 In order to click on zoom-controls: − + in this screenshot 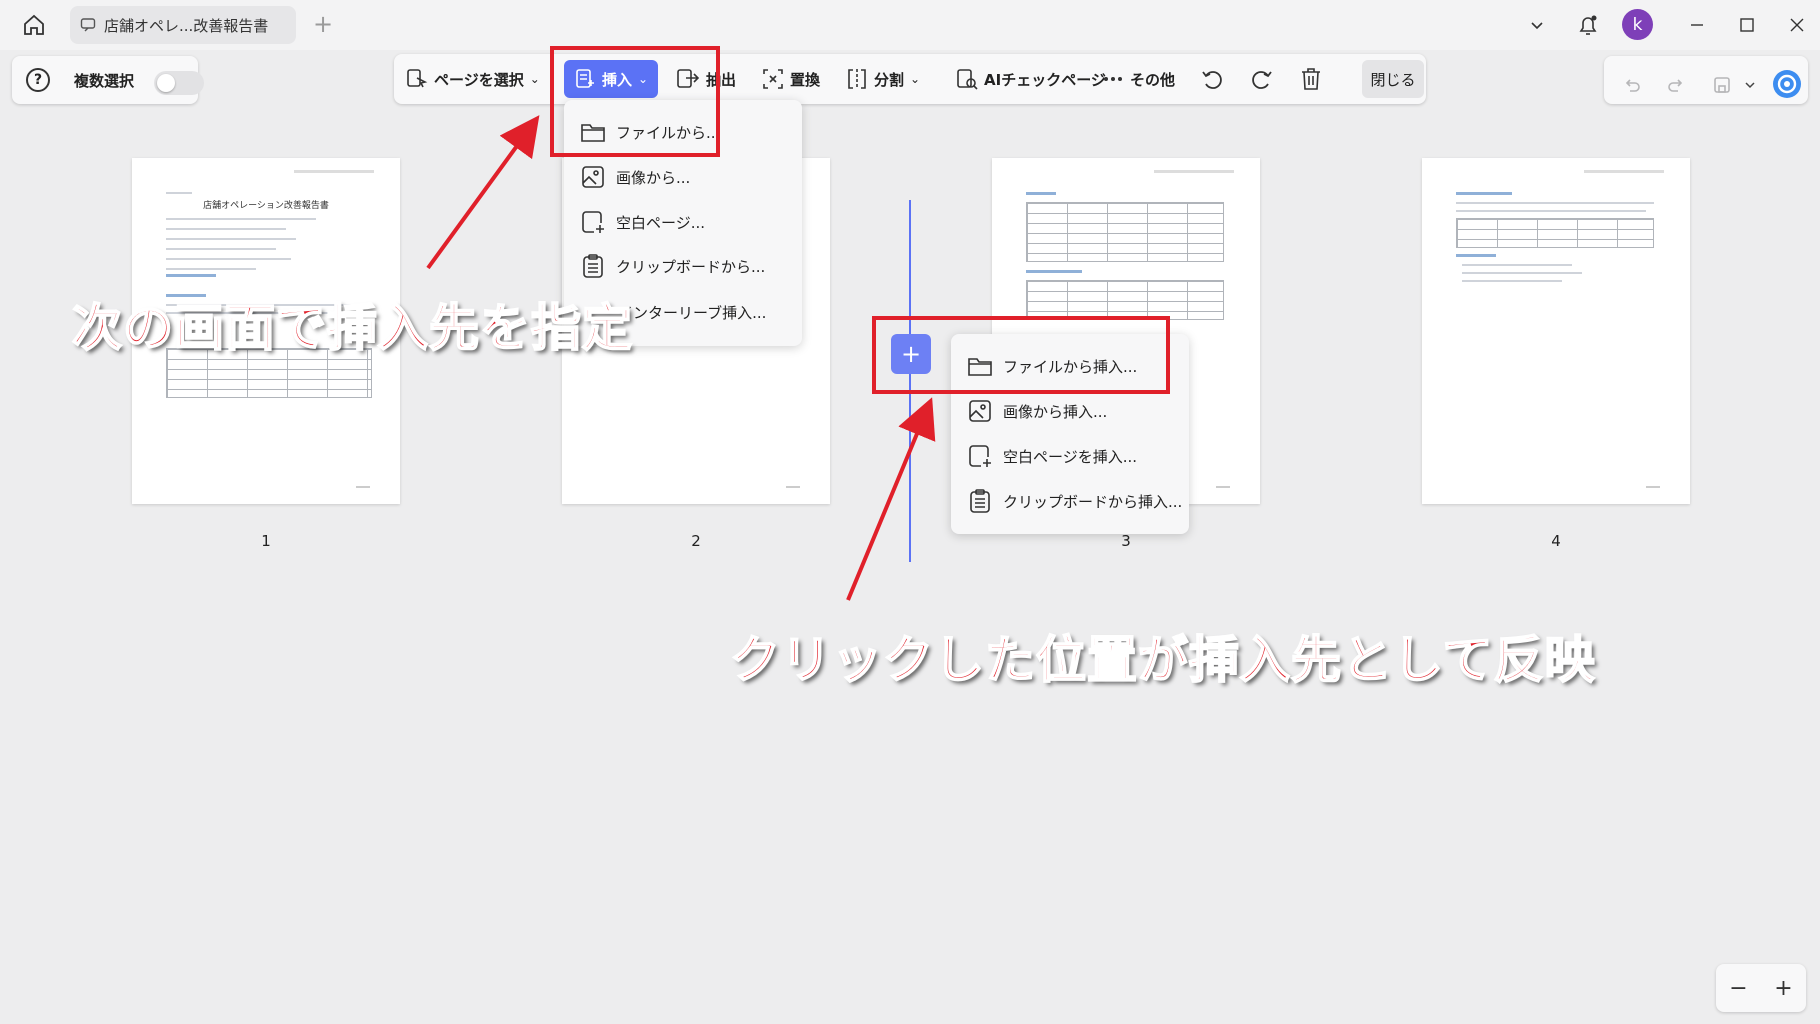, I will do `click(1761, 988)`.